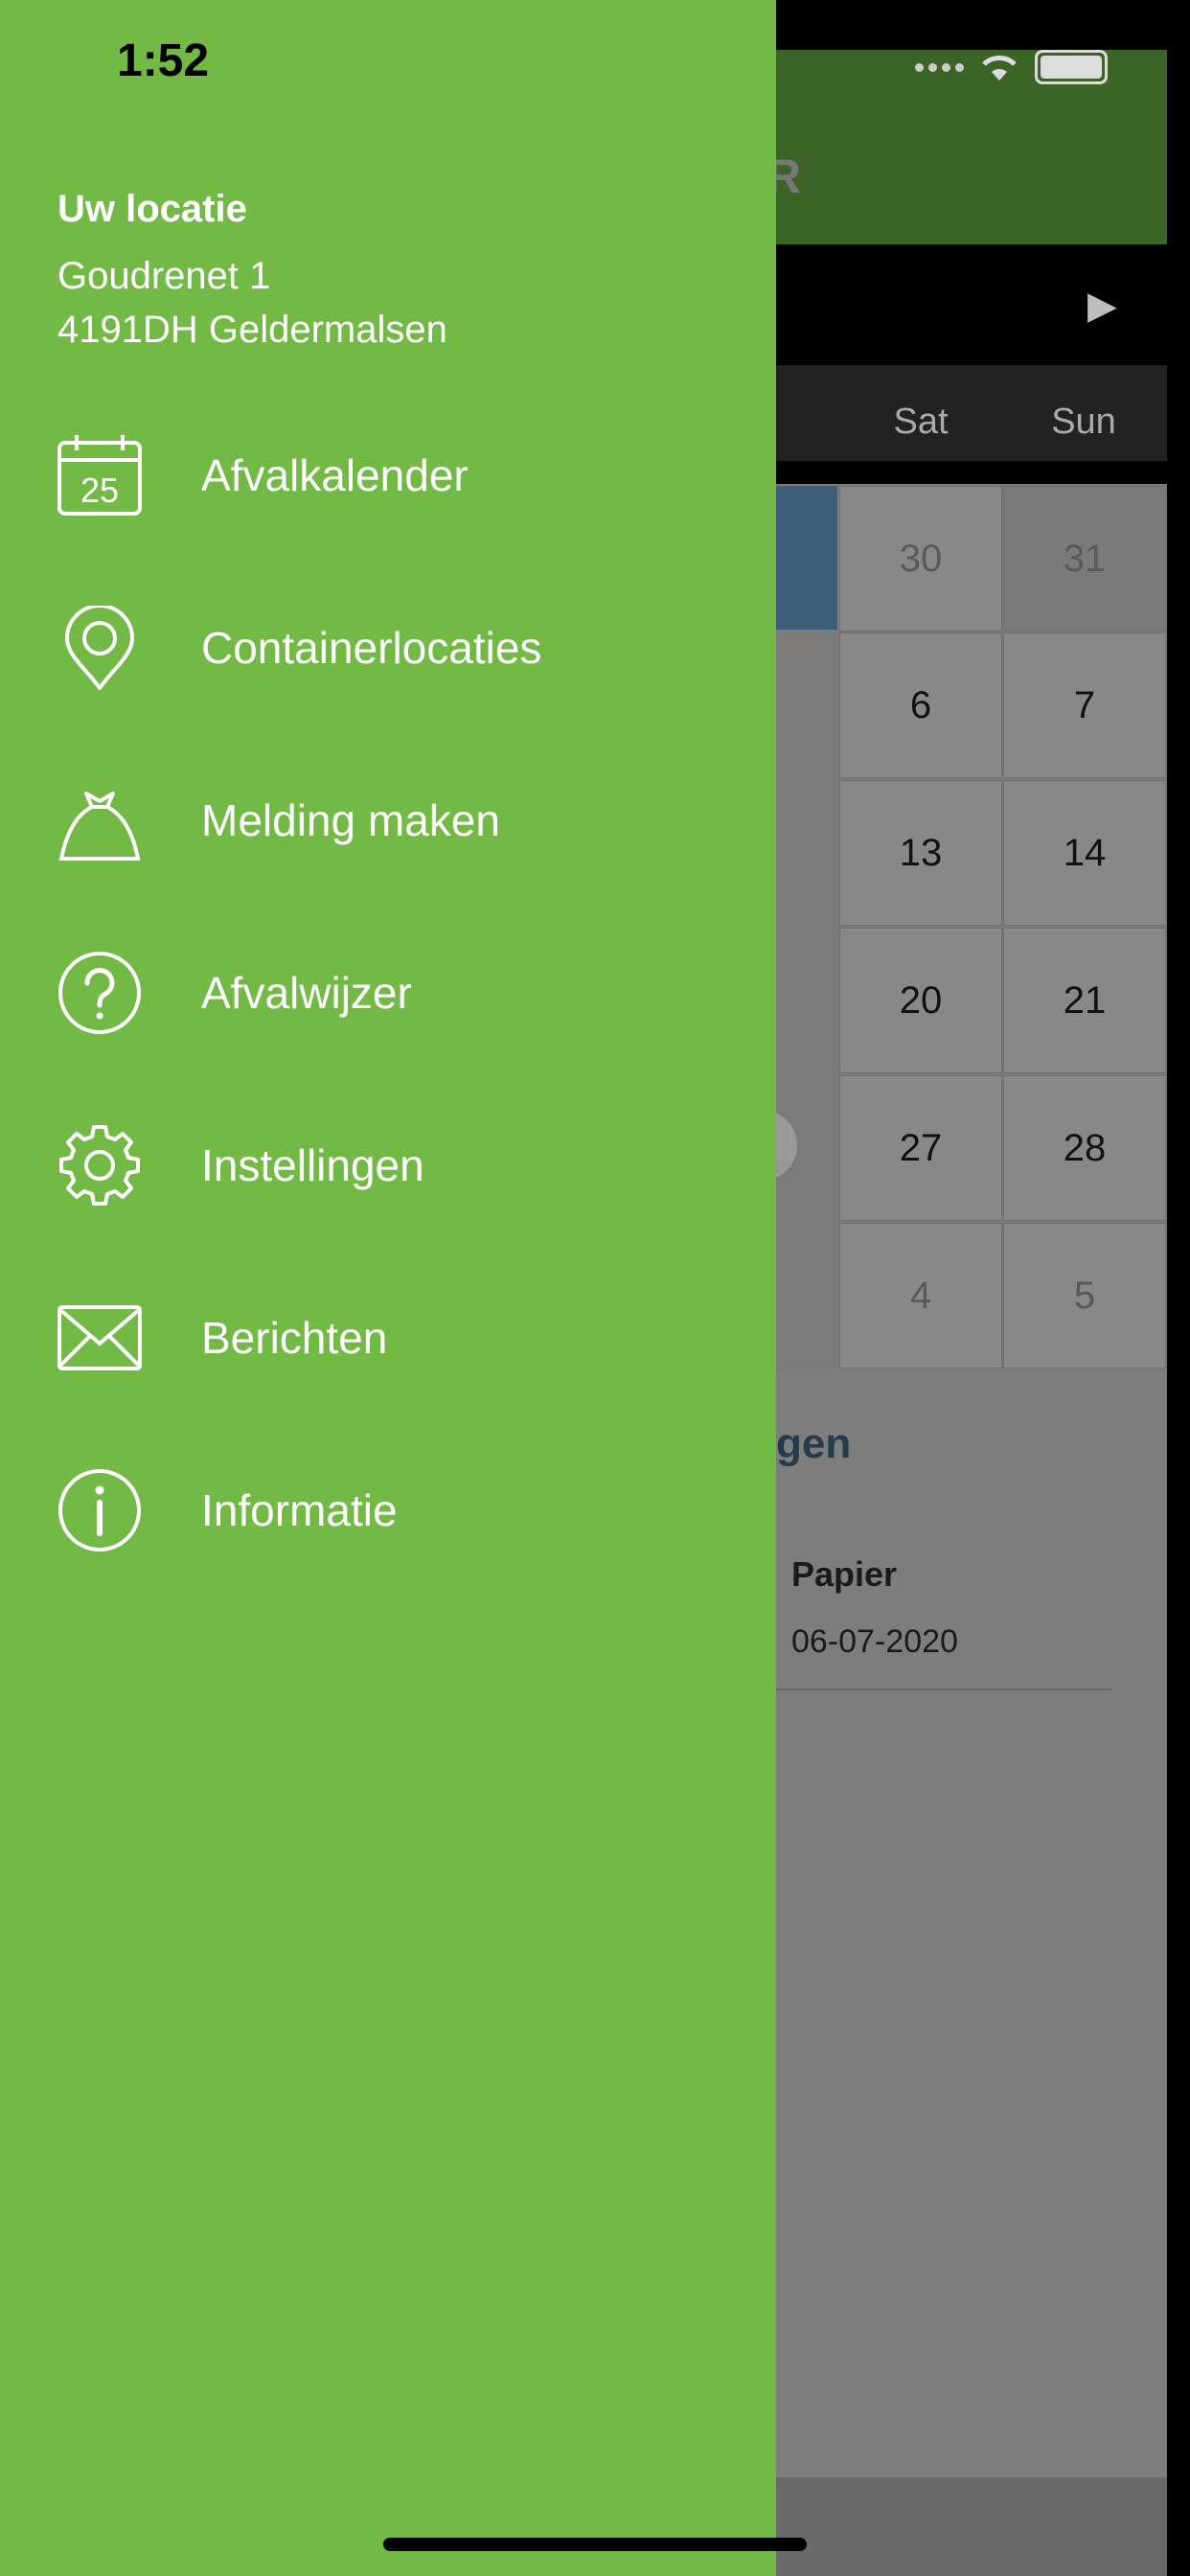 The image size is (1190, 2576). What do you see at coordinates (844, 1574) in the screenshot?
I see `pickup-item-title: Papier` at bounding box center [844, 1574].